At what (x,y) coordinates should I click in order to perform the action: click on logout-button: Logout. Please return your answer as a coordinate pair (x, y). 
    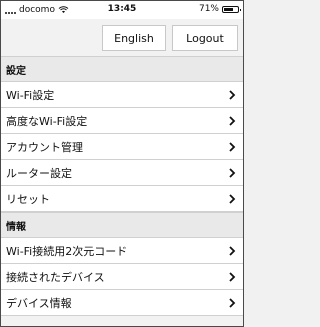
    Looking at the image, I should click on (205, 38).